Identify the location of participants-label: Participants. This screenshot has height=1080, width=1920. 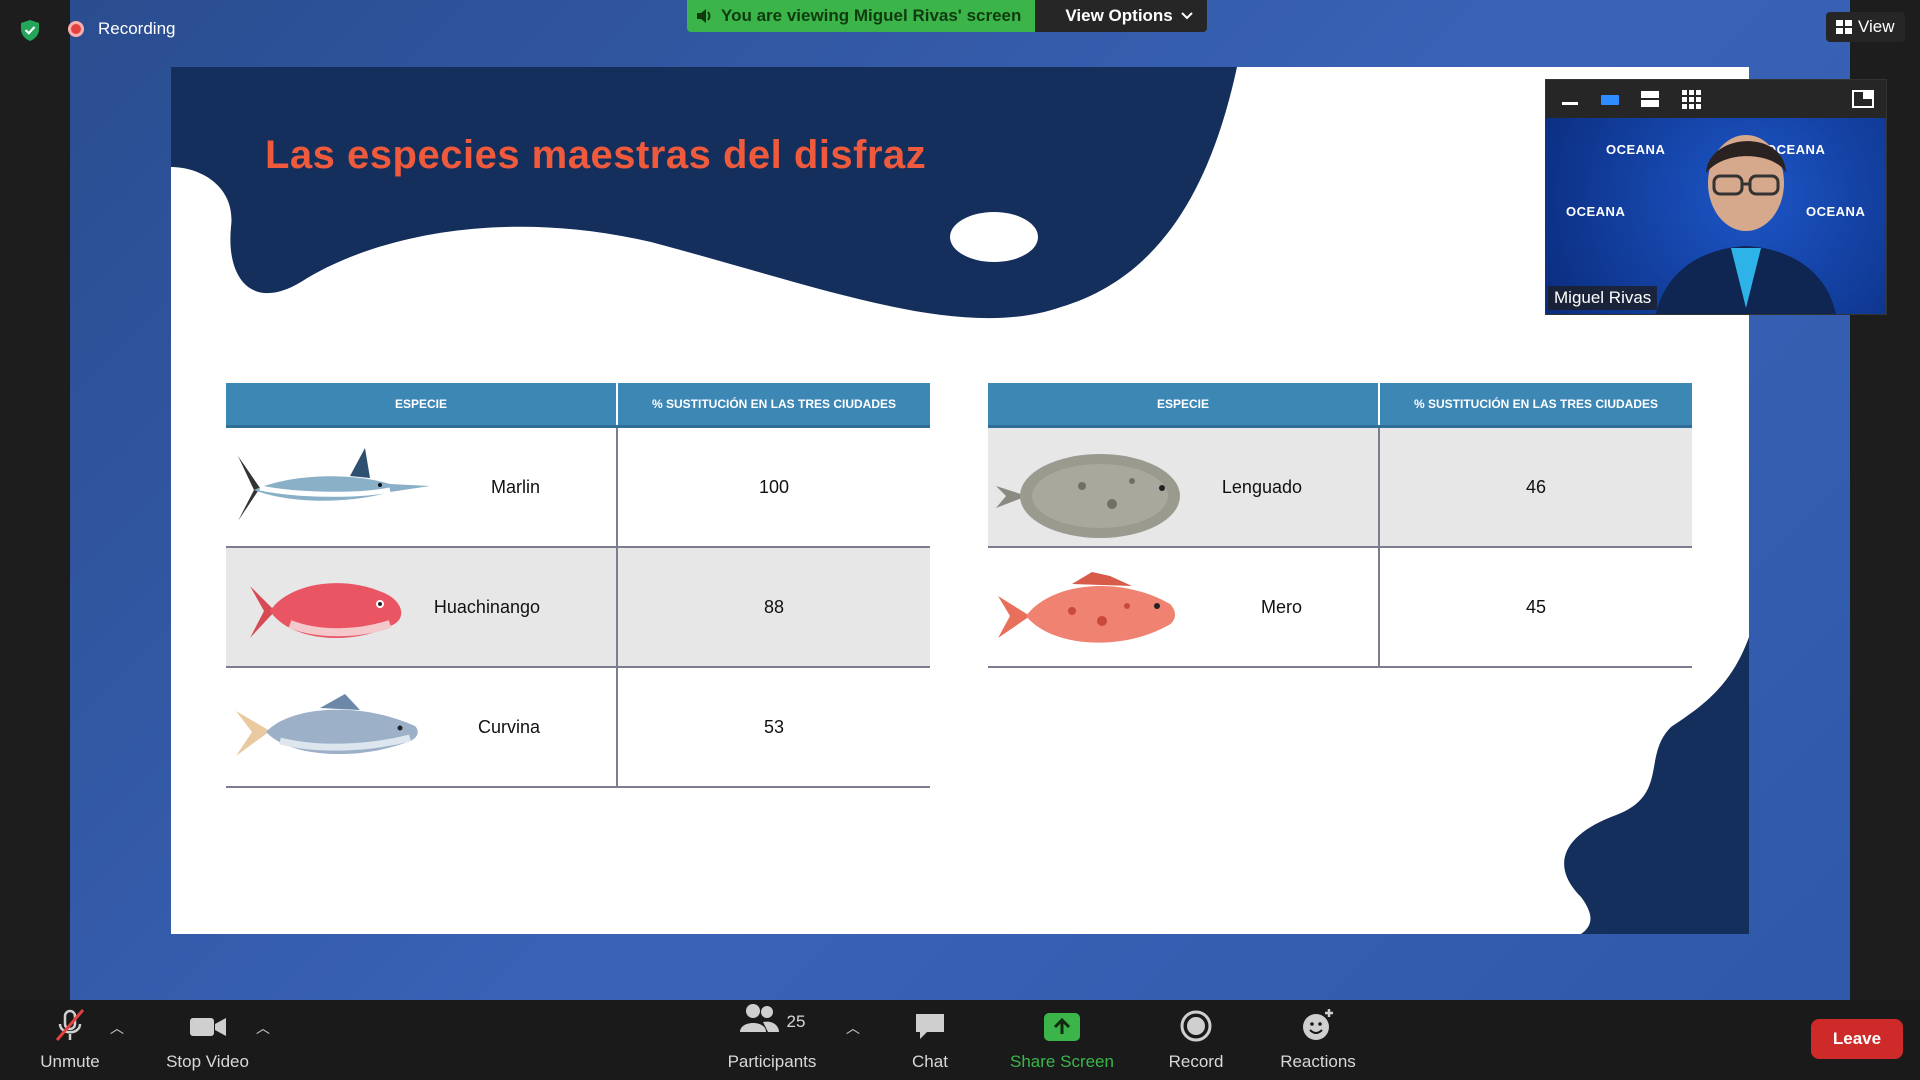
(772, 1061).